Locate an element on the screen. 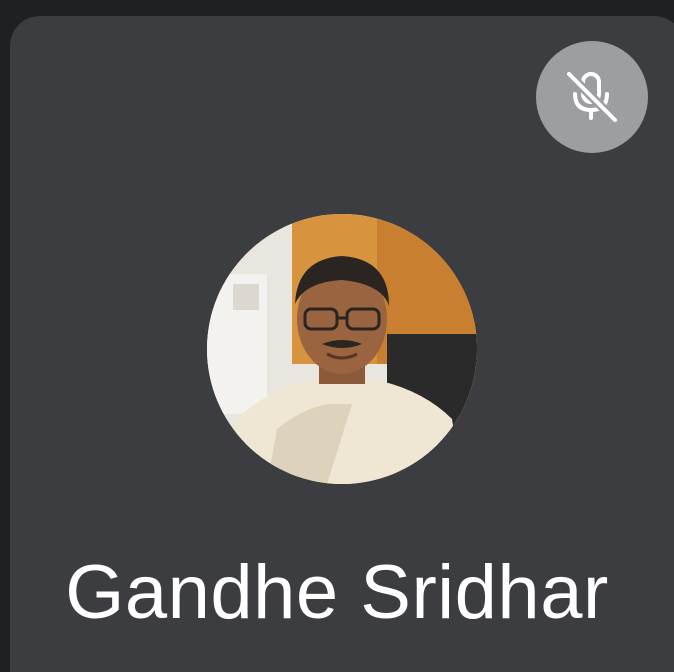  mute-indicator is located at coordinates (592, 97).